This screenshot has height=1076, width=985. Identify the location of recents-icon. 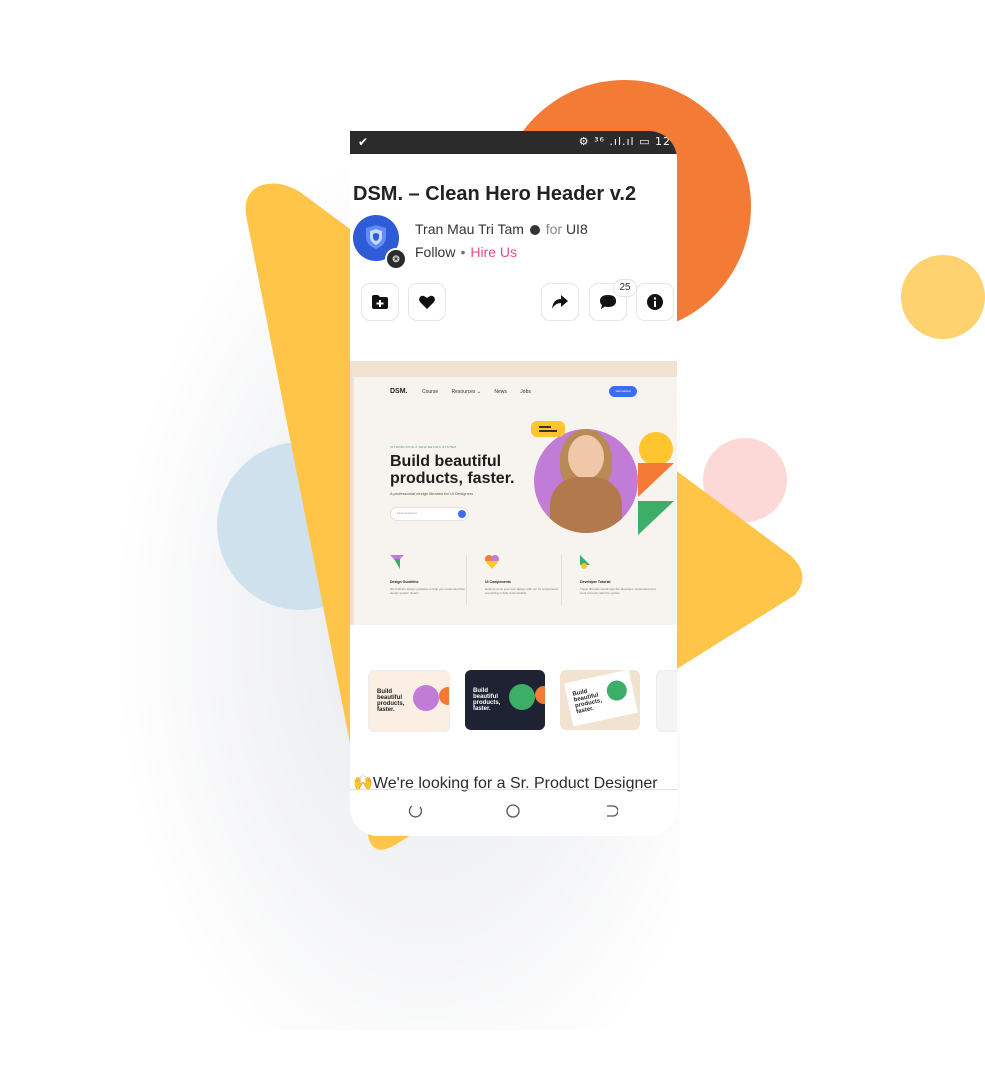
(611, 813).